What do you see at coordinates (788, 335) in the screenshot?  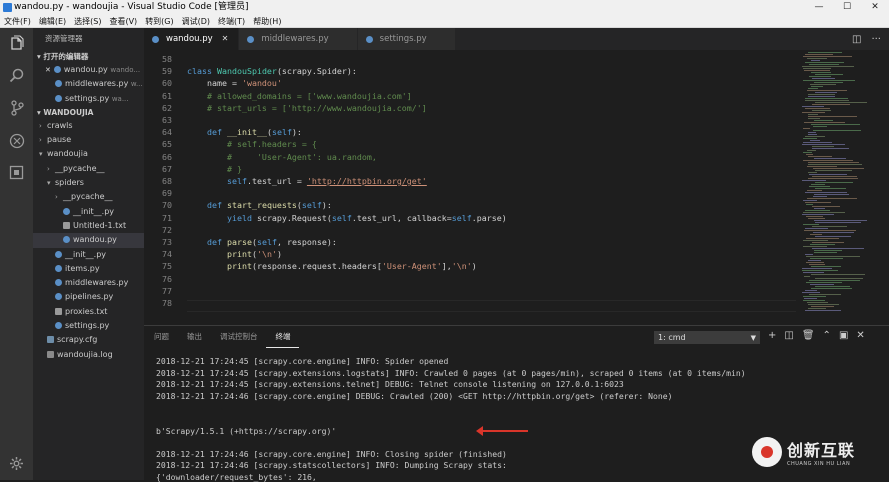 I see `split-terminal-icon: ◫` at bounding box center [788, 335].